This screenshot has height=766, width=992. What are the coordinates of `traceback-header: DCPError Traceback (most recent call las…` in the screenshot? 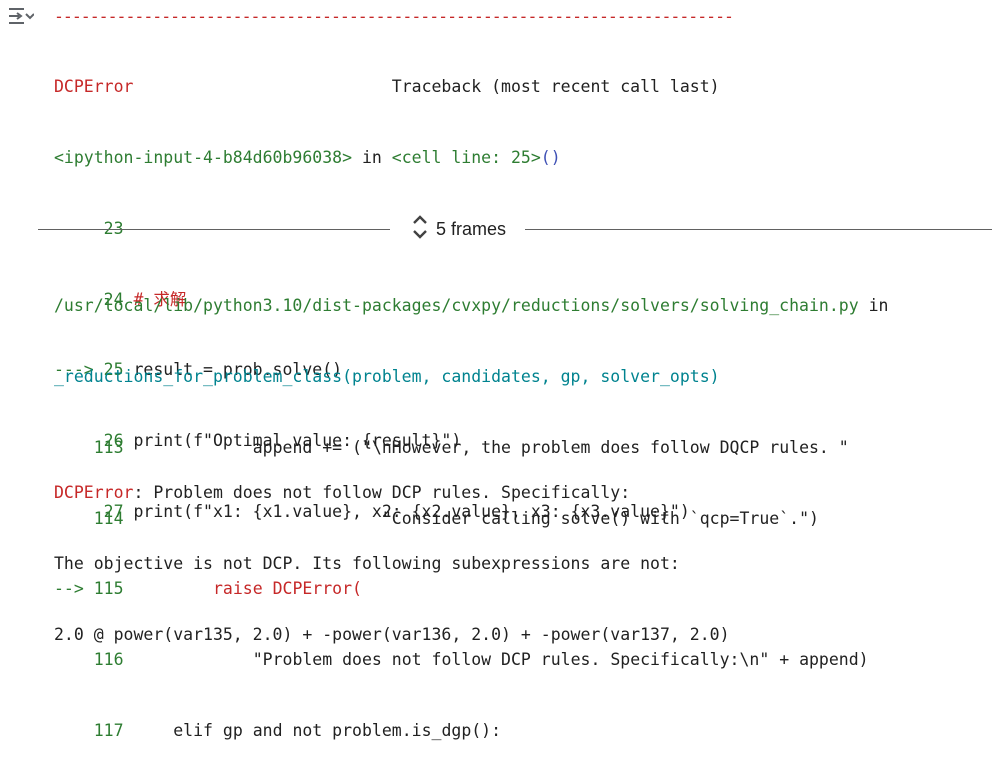 It's located at (387, 87).